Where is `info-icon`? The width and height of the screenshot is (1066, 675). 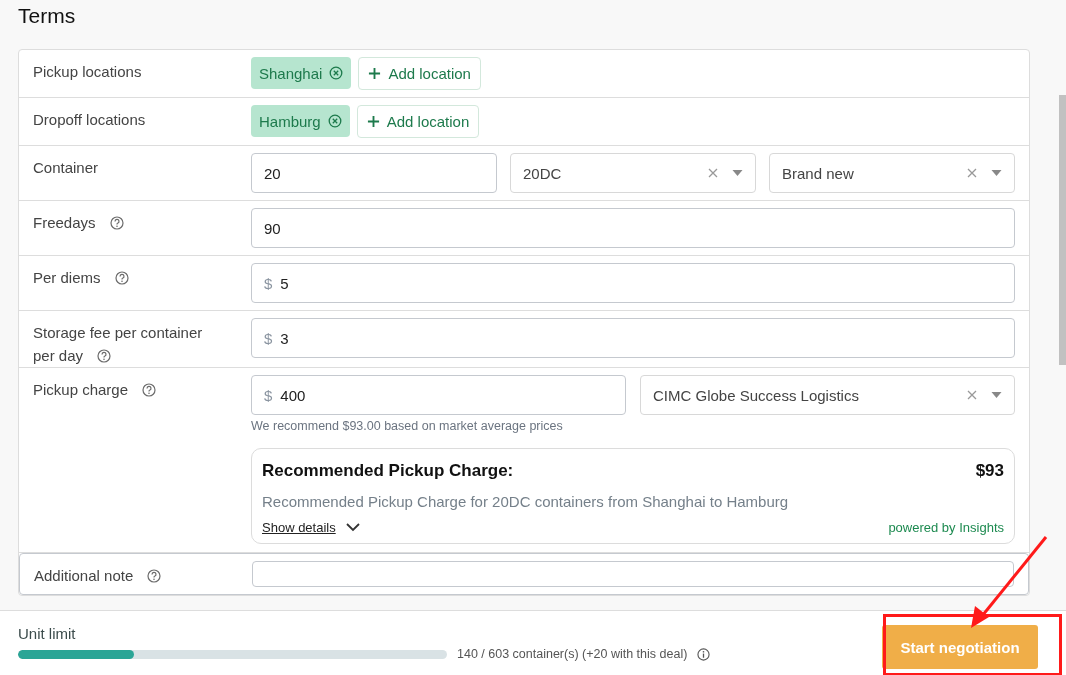 info-icon is located at coordinates (704, 654).